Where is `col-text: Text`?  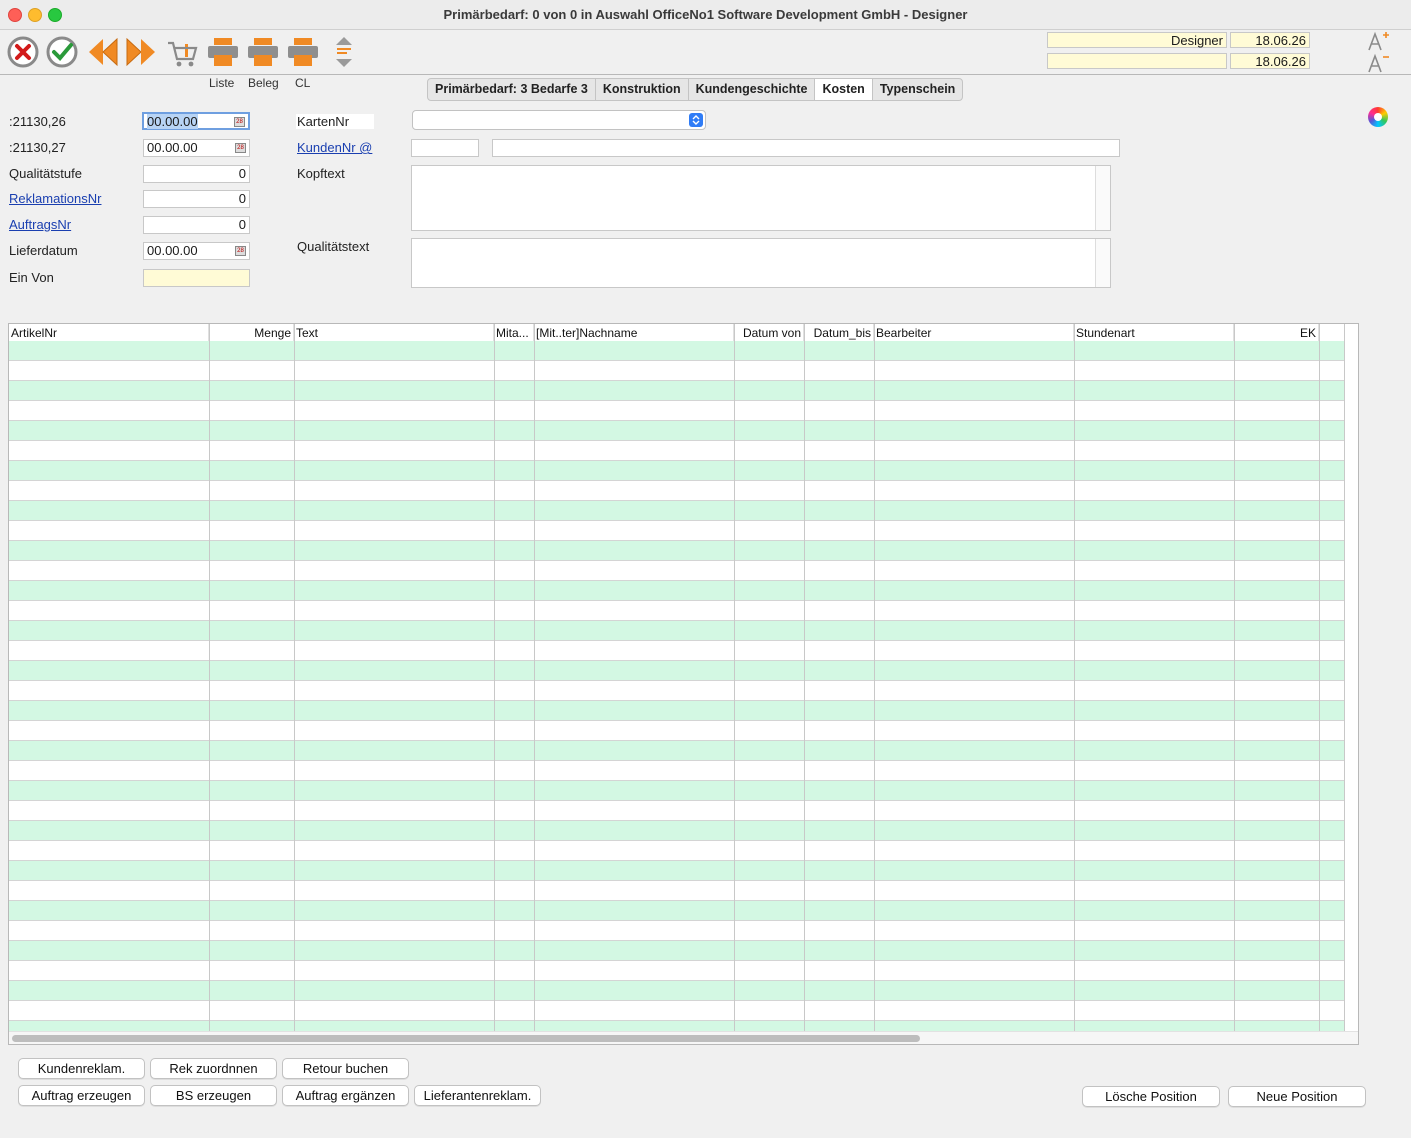
col-text: Text is located at coordinates (394, 332).